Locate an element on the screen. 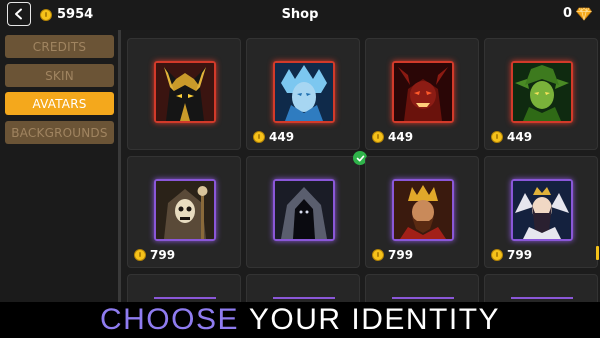  avatar-portrait-anubis is located at coordinates (185, 92).